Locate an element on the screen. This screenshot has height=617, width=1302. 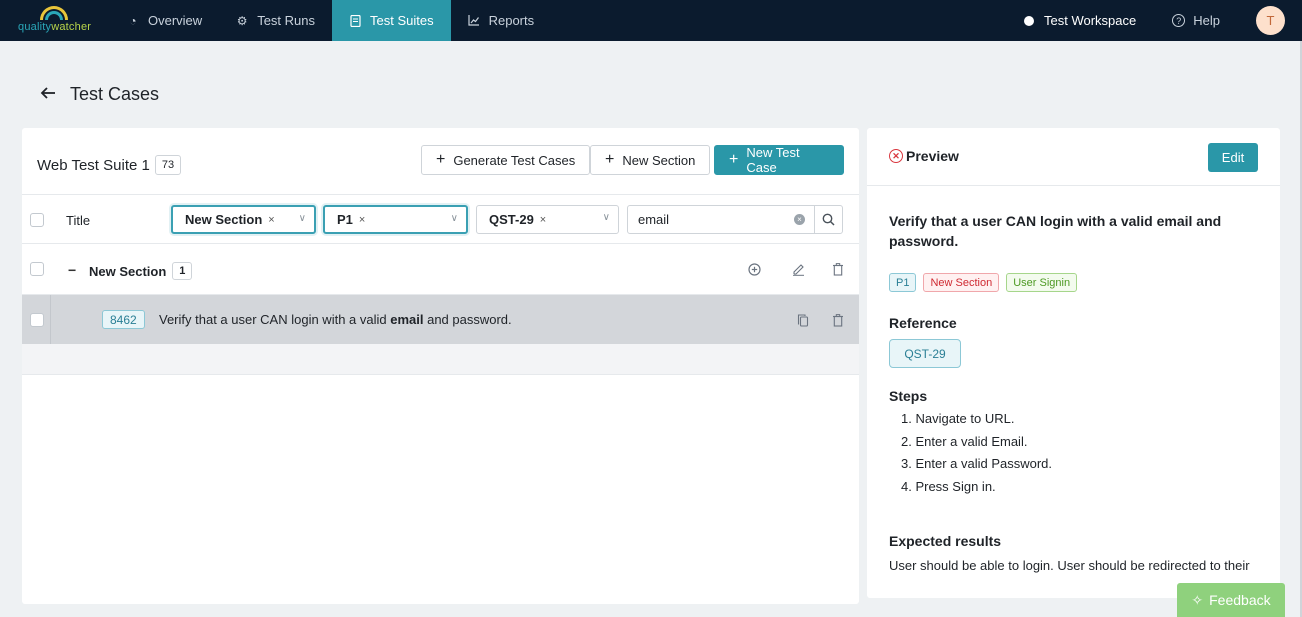
suite-name: Web Test Suite 1 73 is located at coordinates (109, 165).